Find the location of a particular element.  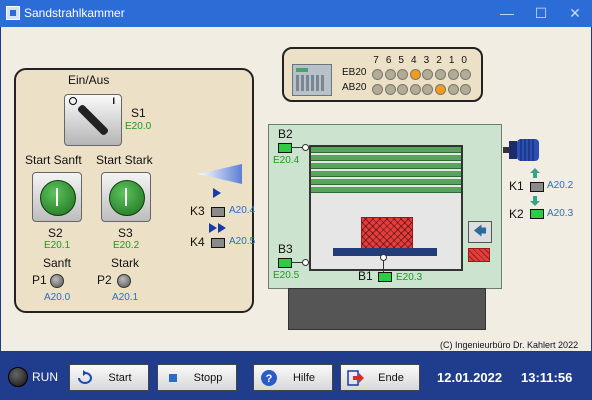

plc-icon is located at coordinates (312, 80).